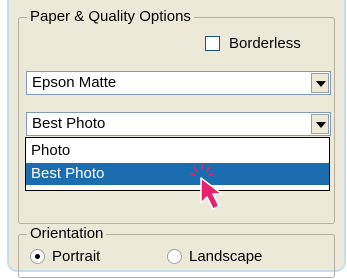 The height and width of the screenshot is (279, 347). I want to click on borderless-checkbox: Borderless, so click(265, 44).